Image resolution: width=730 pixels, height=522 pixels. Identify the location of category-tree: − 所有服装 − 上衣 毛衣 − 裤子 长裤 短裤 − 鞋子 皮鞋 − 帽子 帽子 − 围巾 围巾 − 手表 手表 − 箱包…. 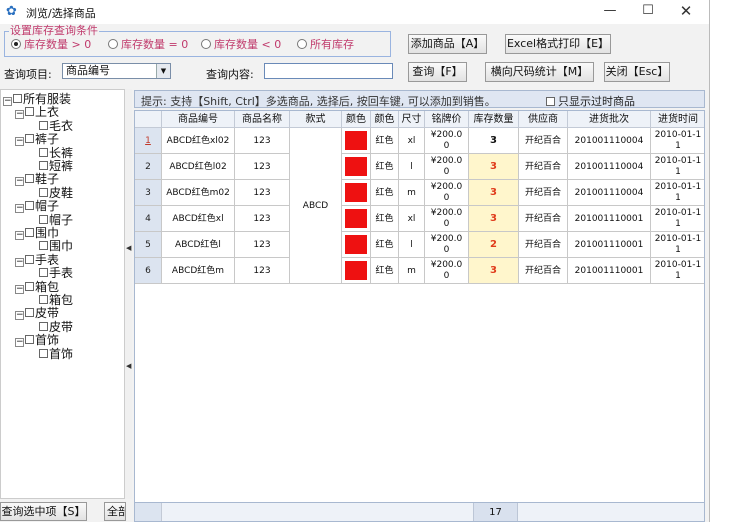
(62, 294).